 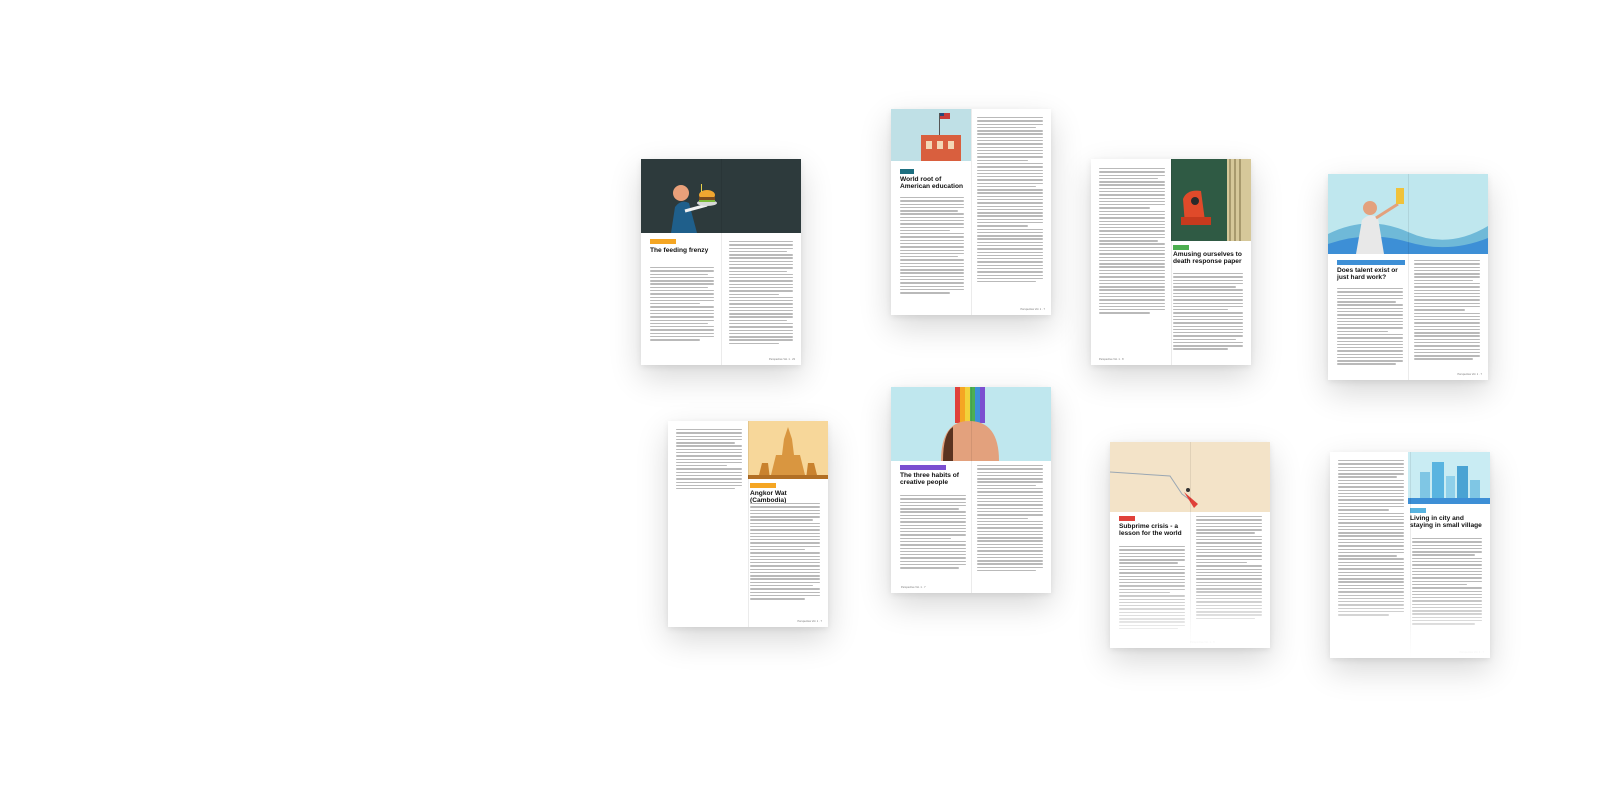 I want to click on article-title: The three habits of creative people, so click(x=929, y=479).